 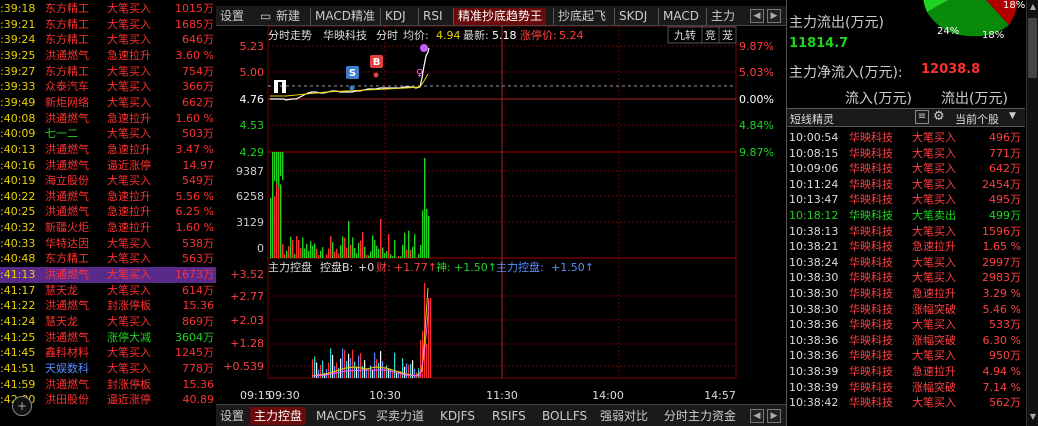 What do you see at coordinates (564, 416) in the screenshot?
I see `tab-bollfs: BOLLFS` at bounding box center [564, 416].